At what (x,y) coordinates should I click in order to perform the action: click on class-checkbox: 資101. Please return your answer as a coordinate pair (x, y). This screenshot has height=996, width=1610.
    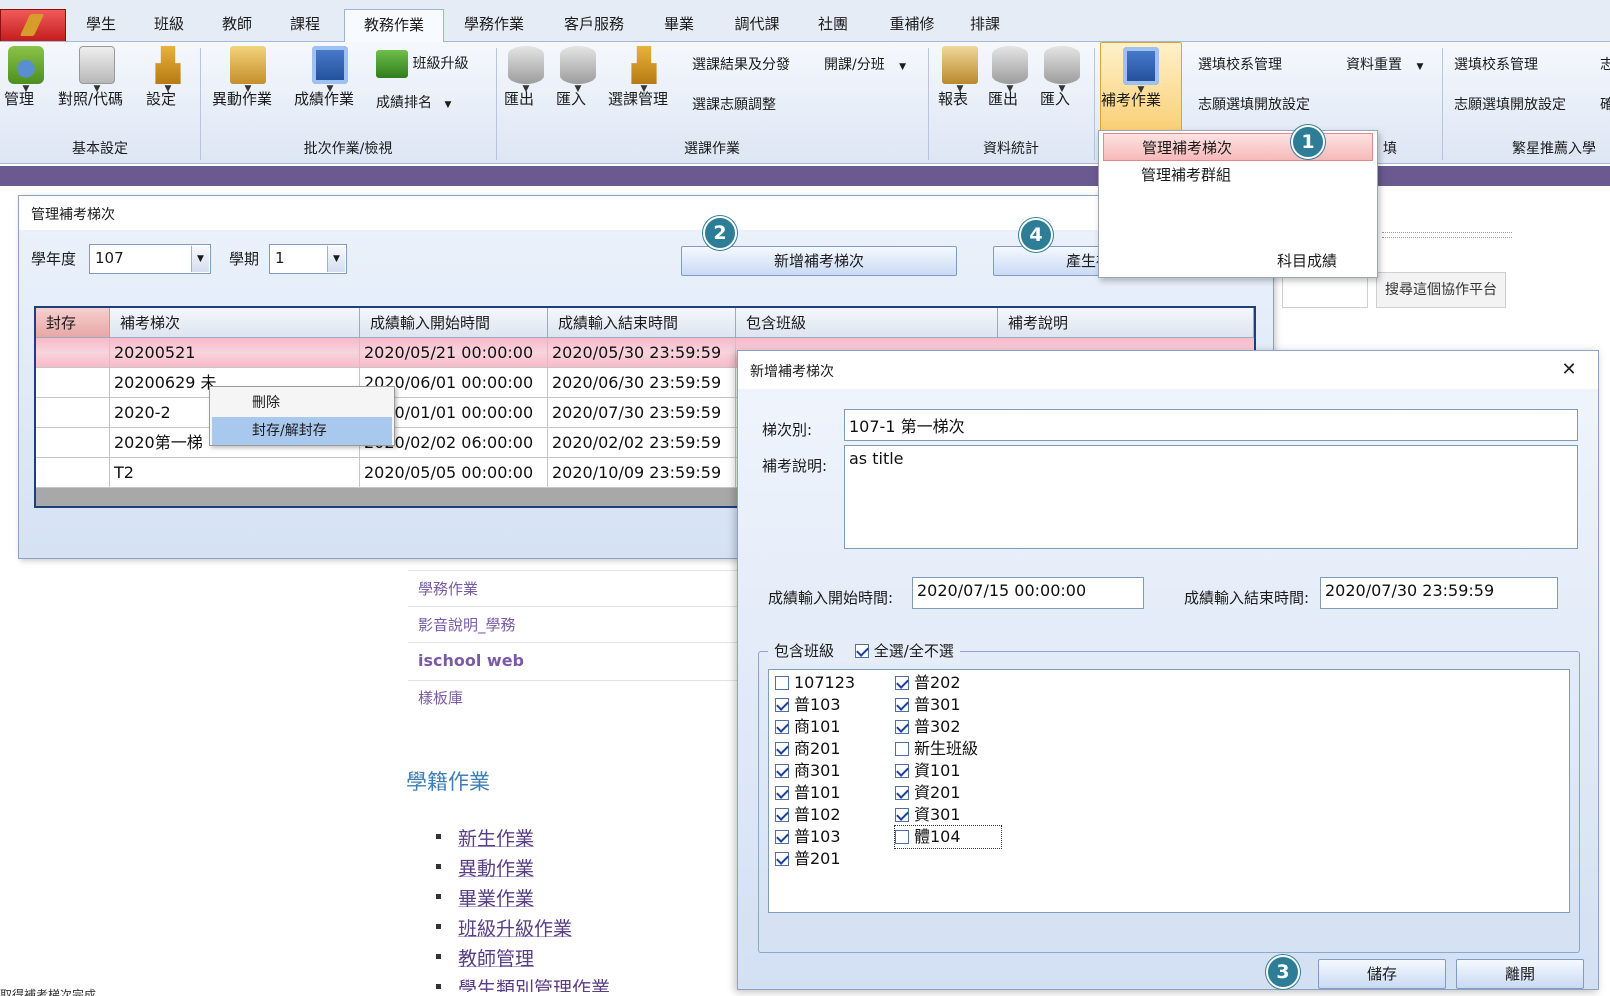
    Looking at the image, I should click on (928, 771).